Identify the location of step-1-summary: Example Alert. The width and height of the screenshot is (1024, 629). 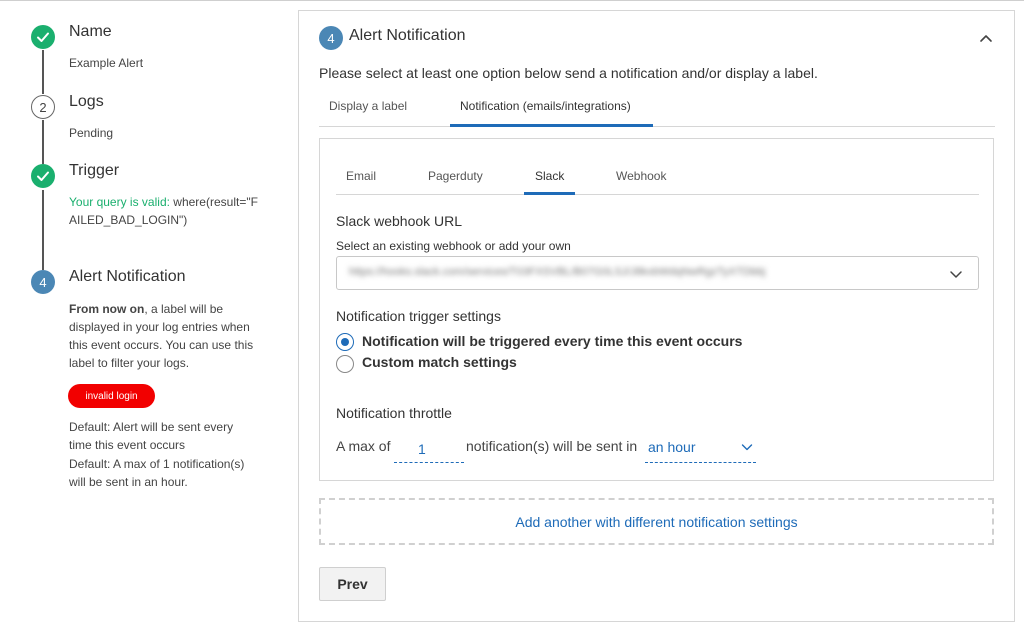
(106, 63).